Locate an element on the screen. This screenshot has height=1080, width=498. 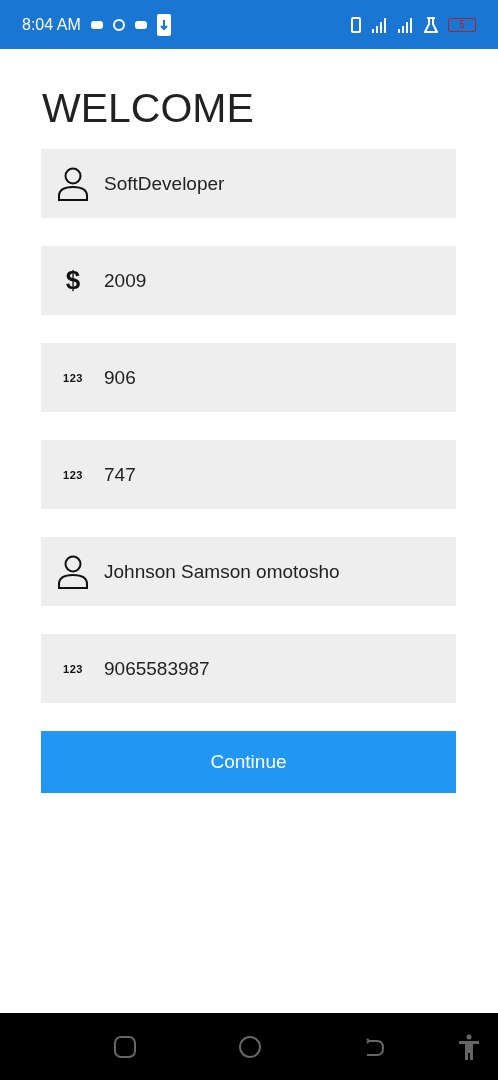
circle-icon is located at coordinates (118, 24).